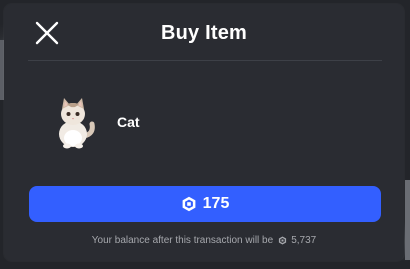 This screenshot has width=410, height=269. I want to click on item-thumbnail, so click(73, 122).